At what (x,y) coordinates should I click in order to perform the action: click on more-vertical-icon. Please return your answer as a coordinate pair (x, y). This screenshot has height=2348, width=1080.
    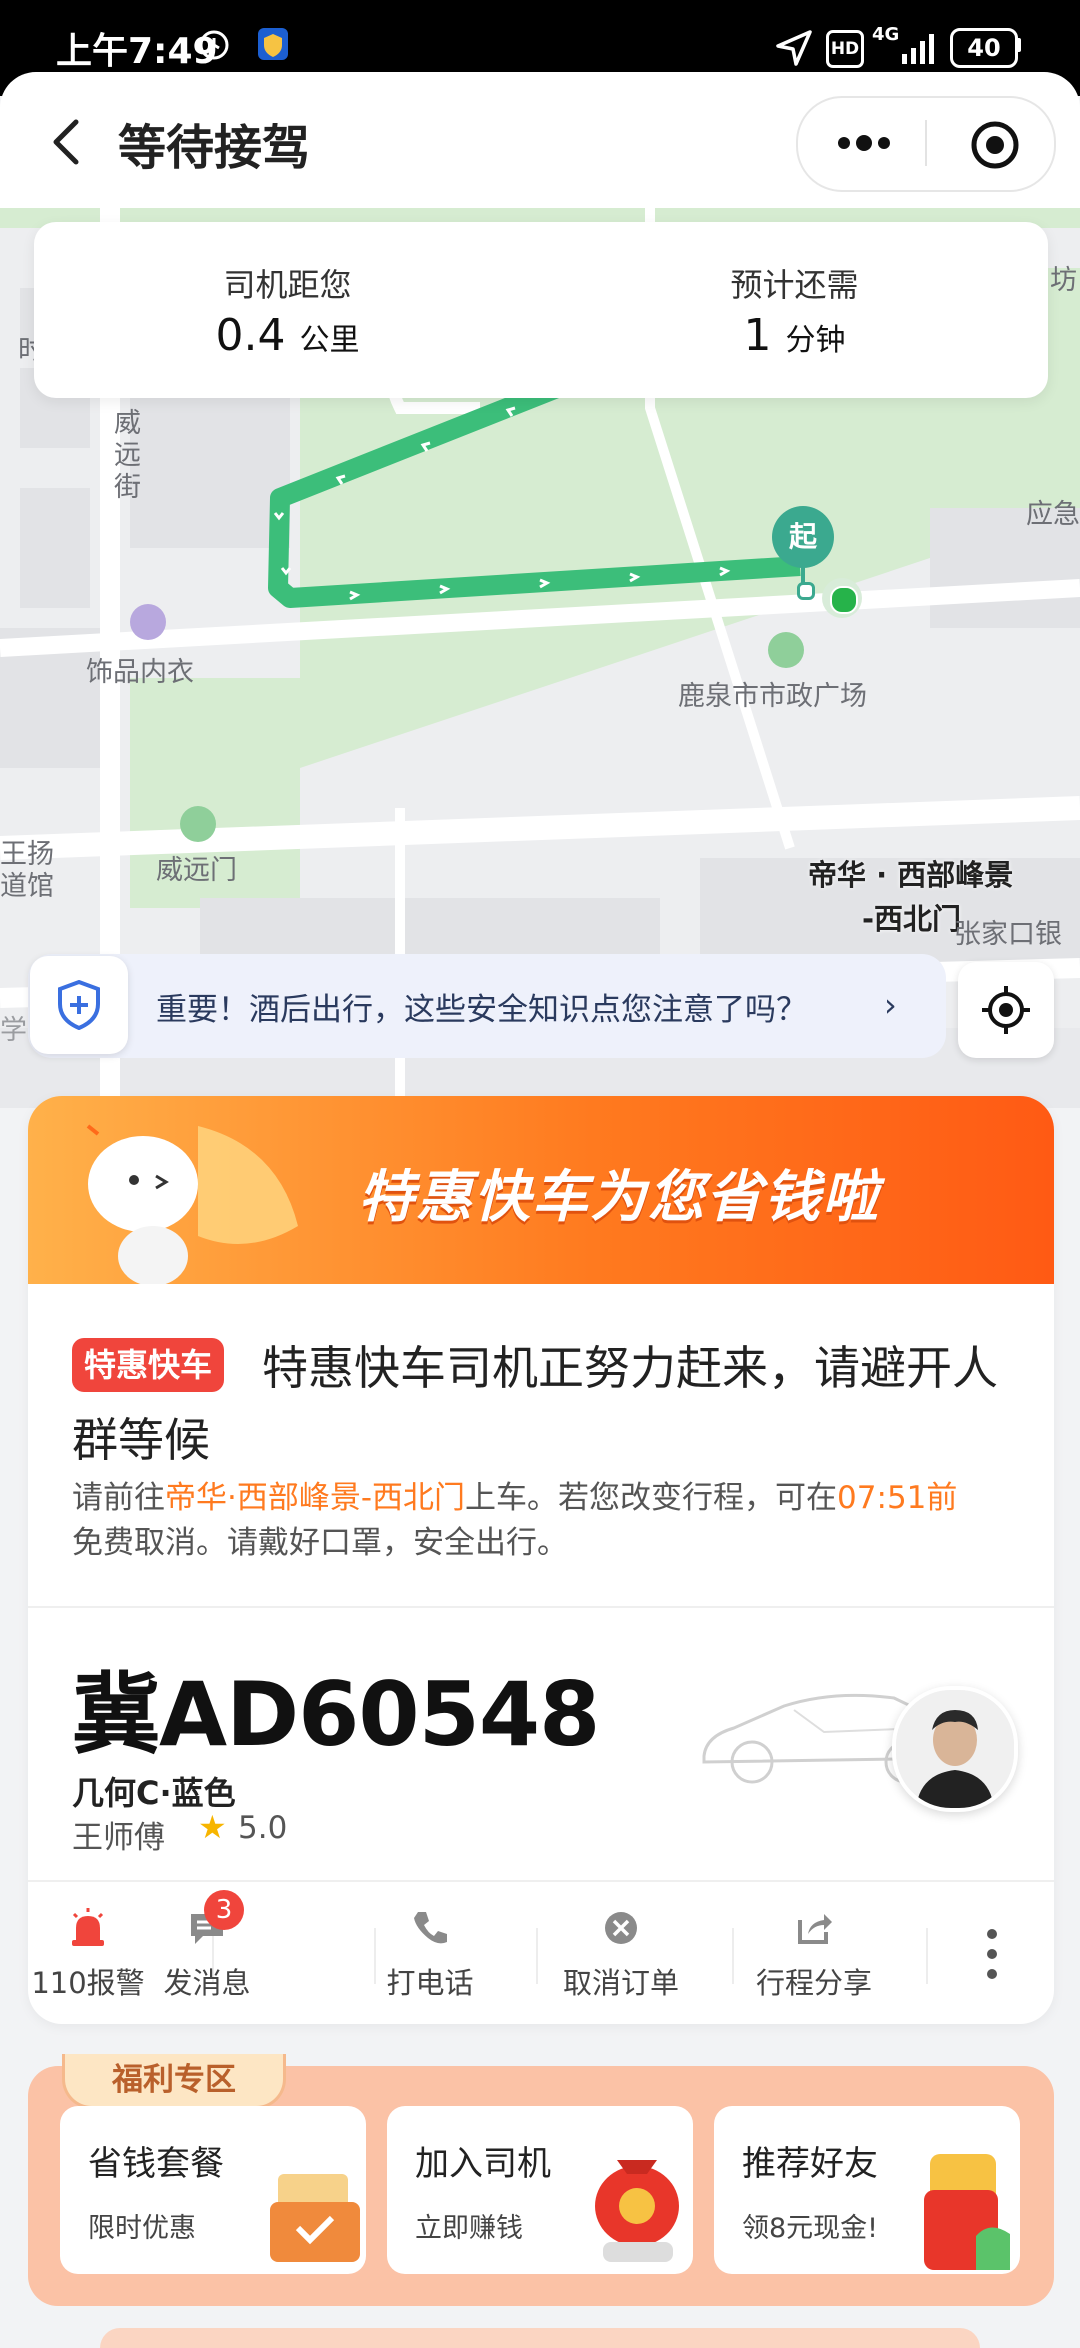
    Looking at the image, I should click on (992, 1954).